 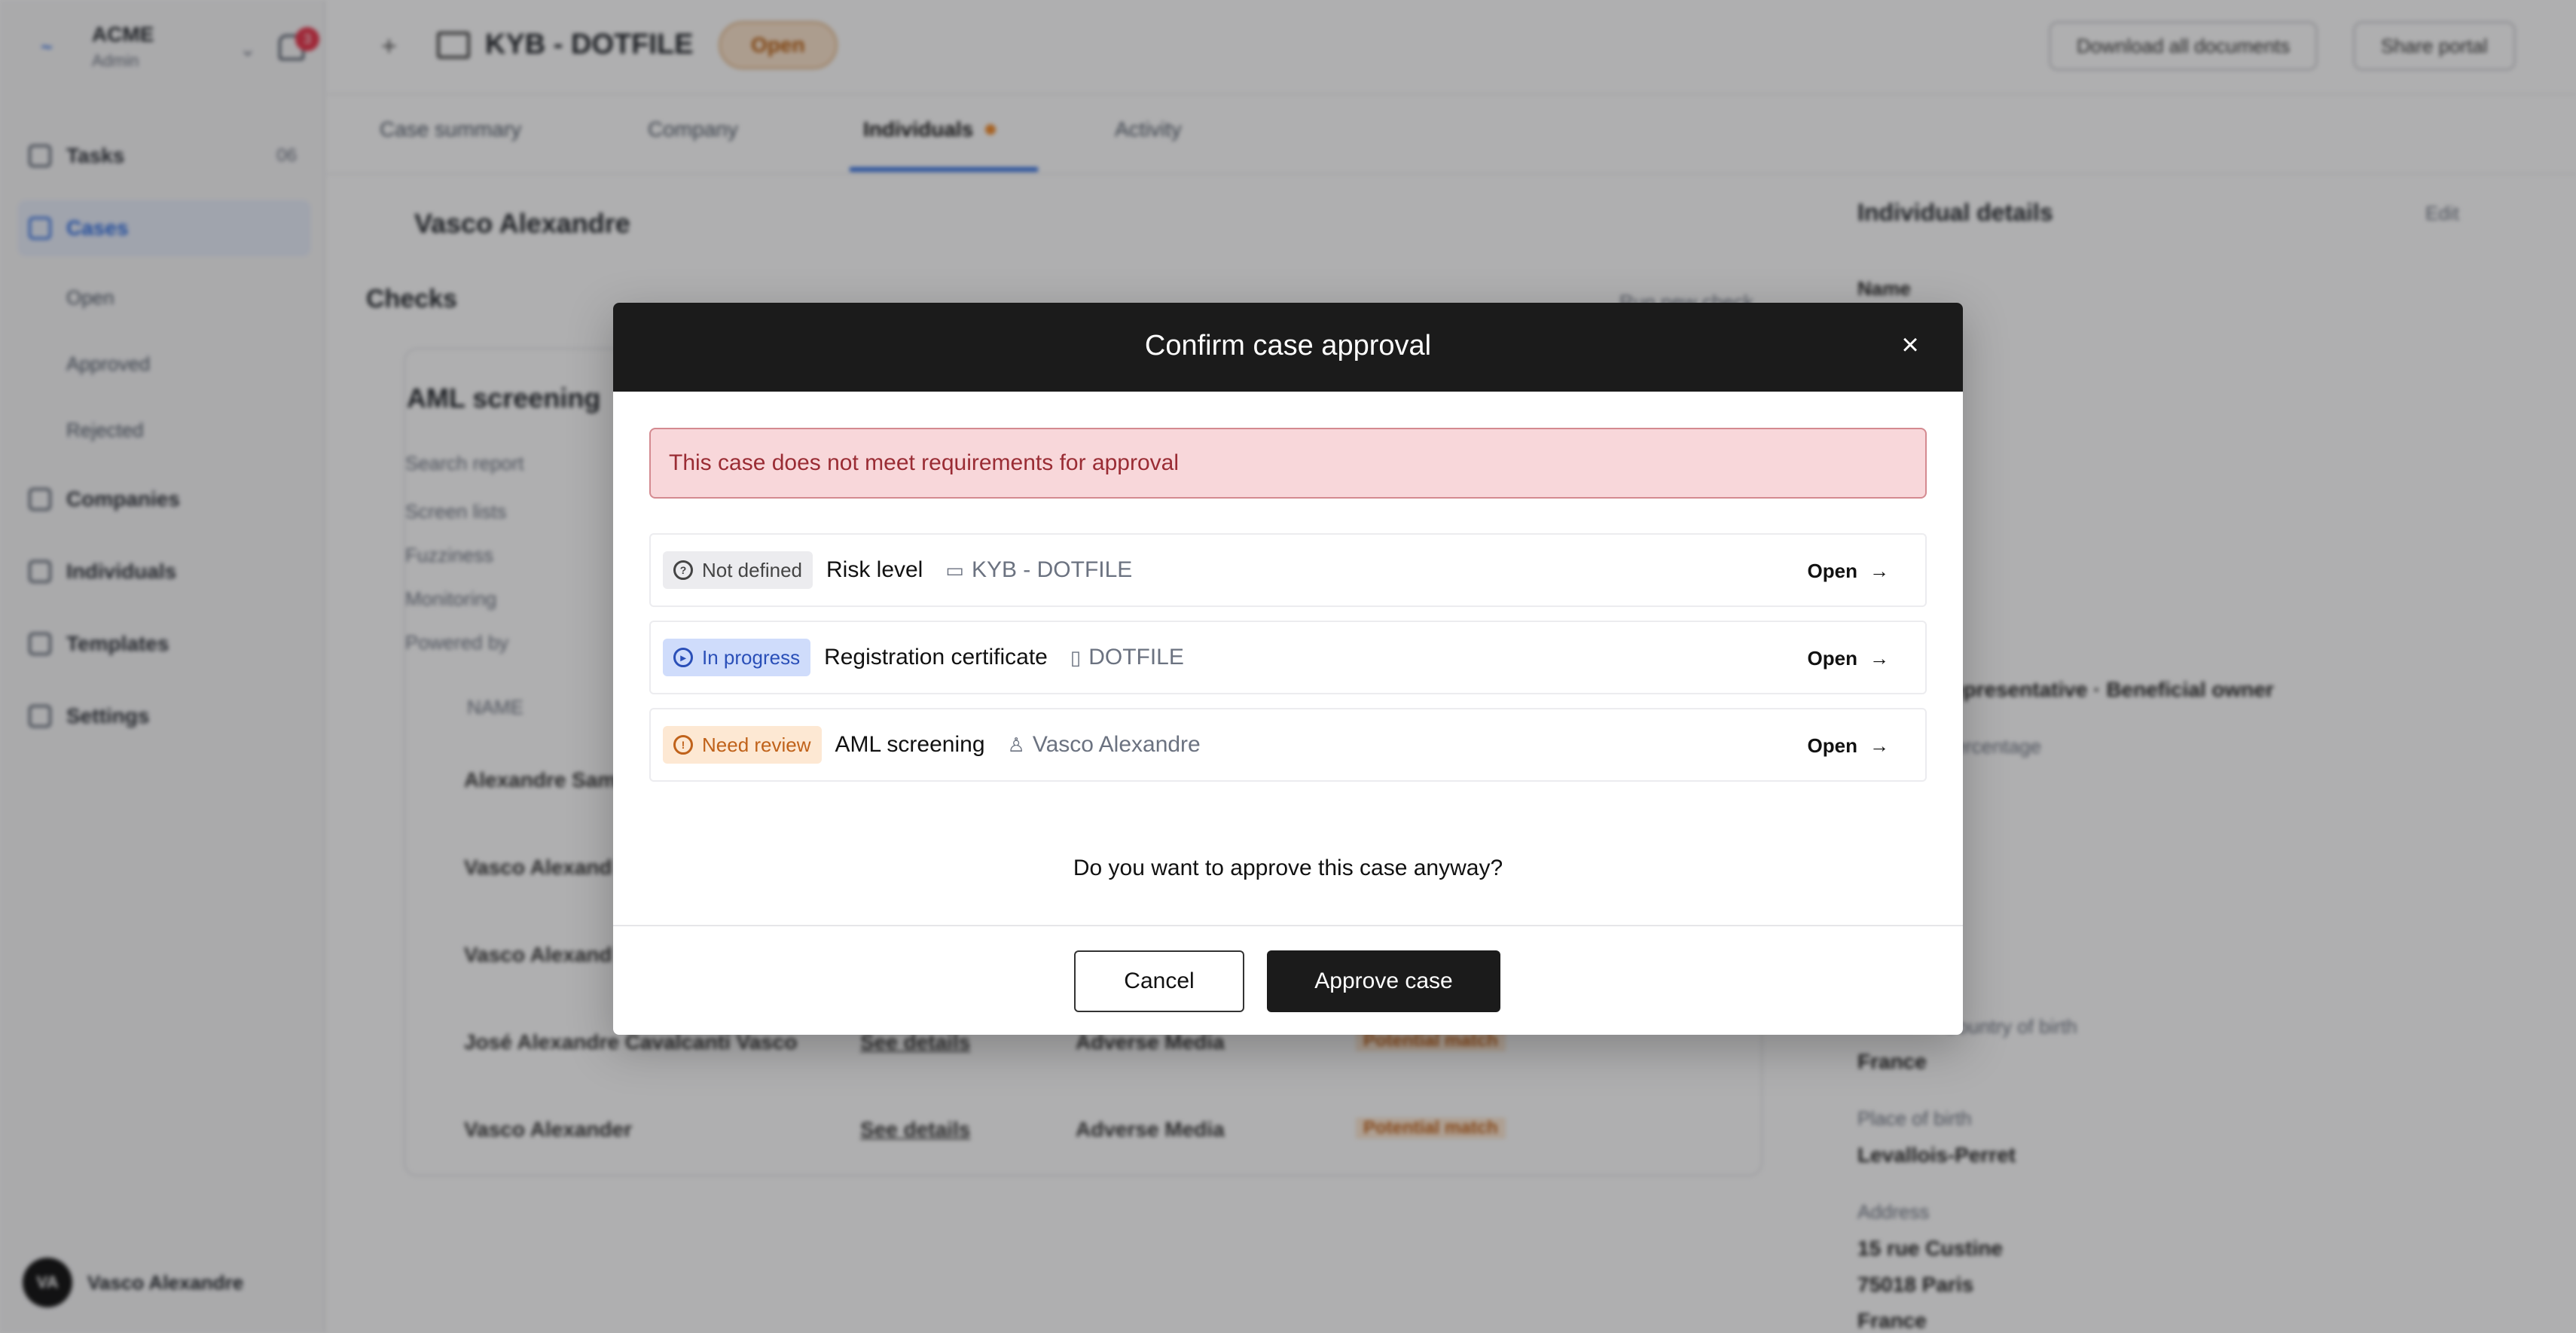 What do you see at coordinates (683, 745) in the screenshot?
I see `alert-circle-icon: !` at bounding box center [683, 745].